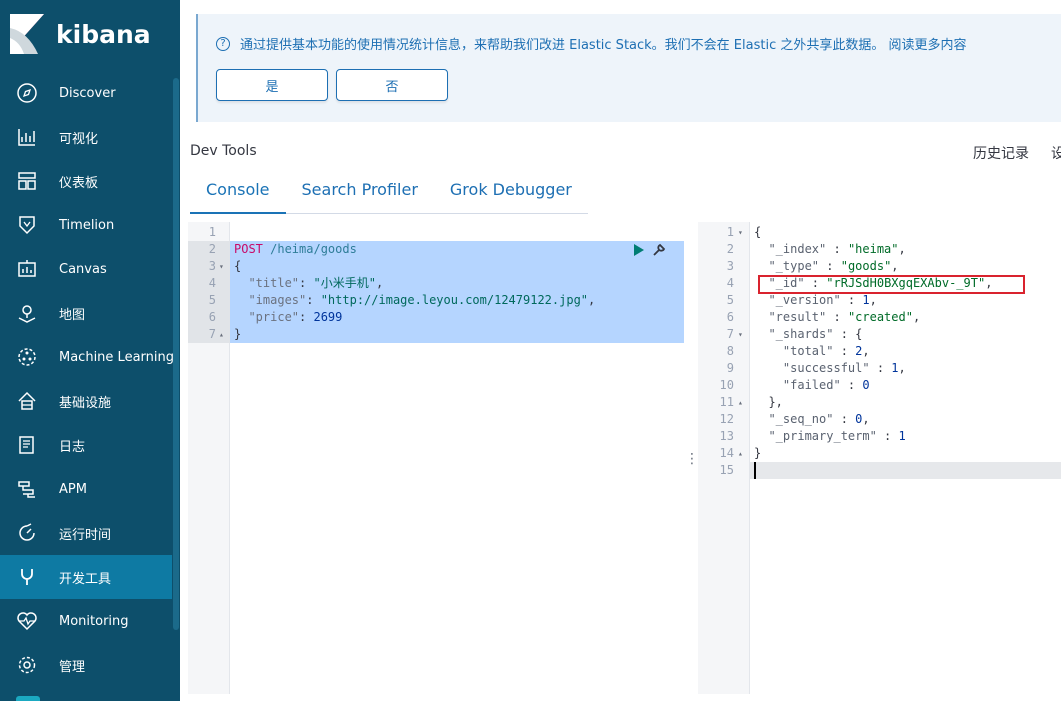 Image resolution: width=1061 pixels, height=701 pixels. I want to click on wrench-icon, so click(659, 250).